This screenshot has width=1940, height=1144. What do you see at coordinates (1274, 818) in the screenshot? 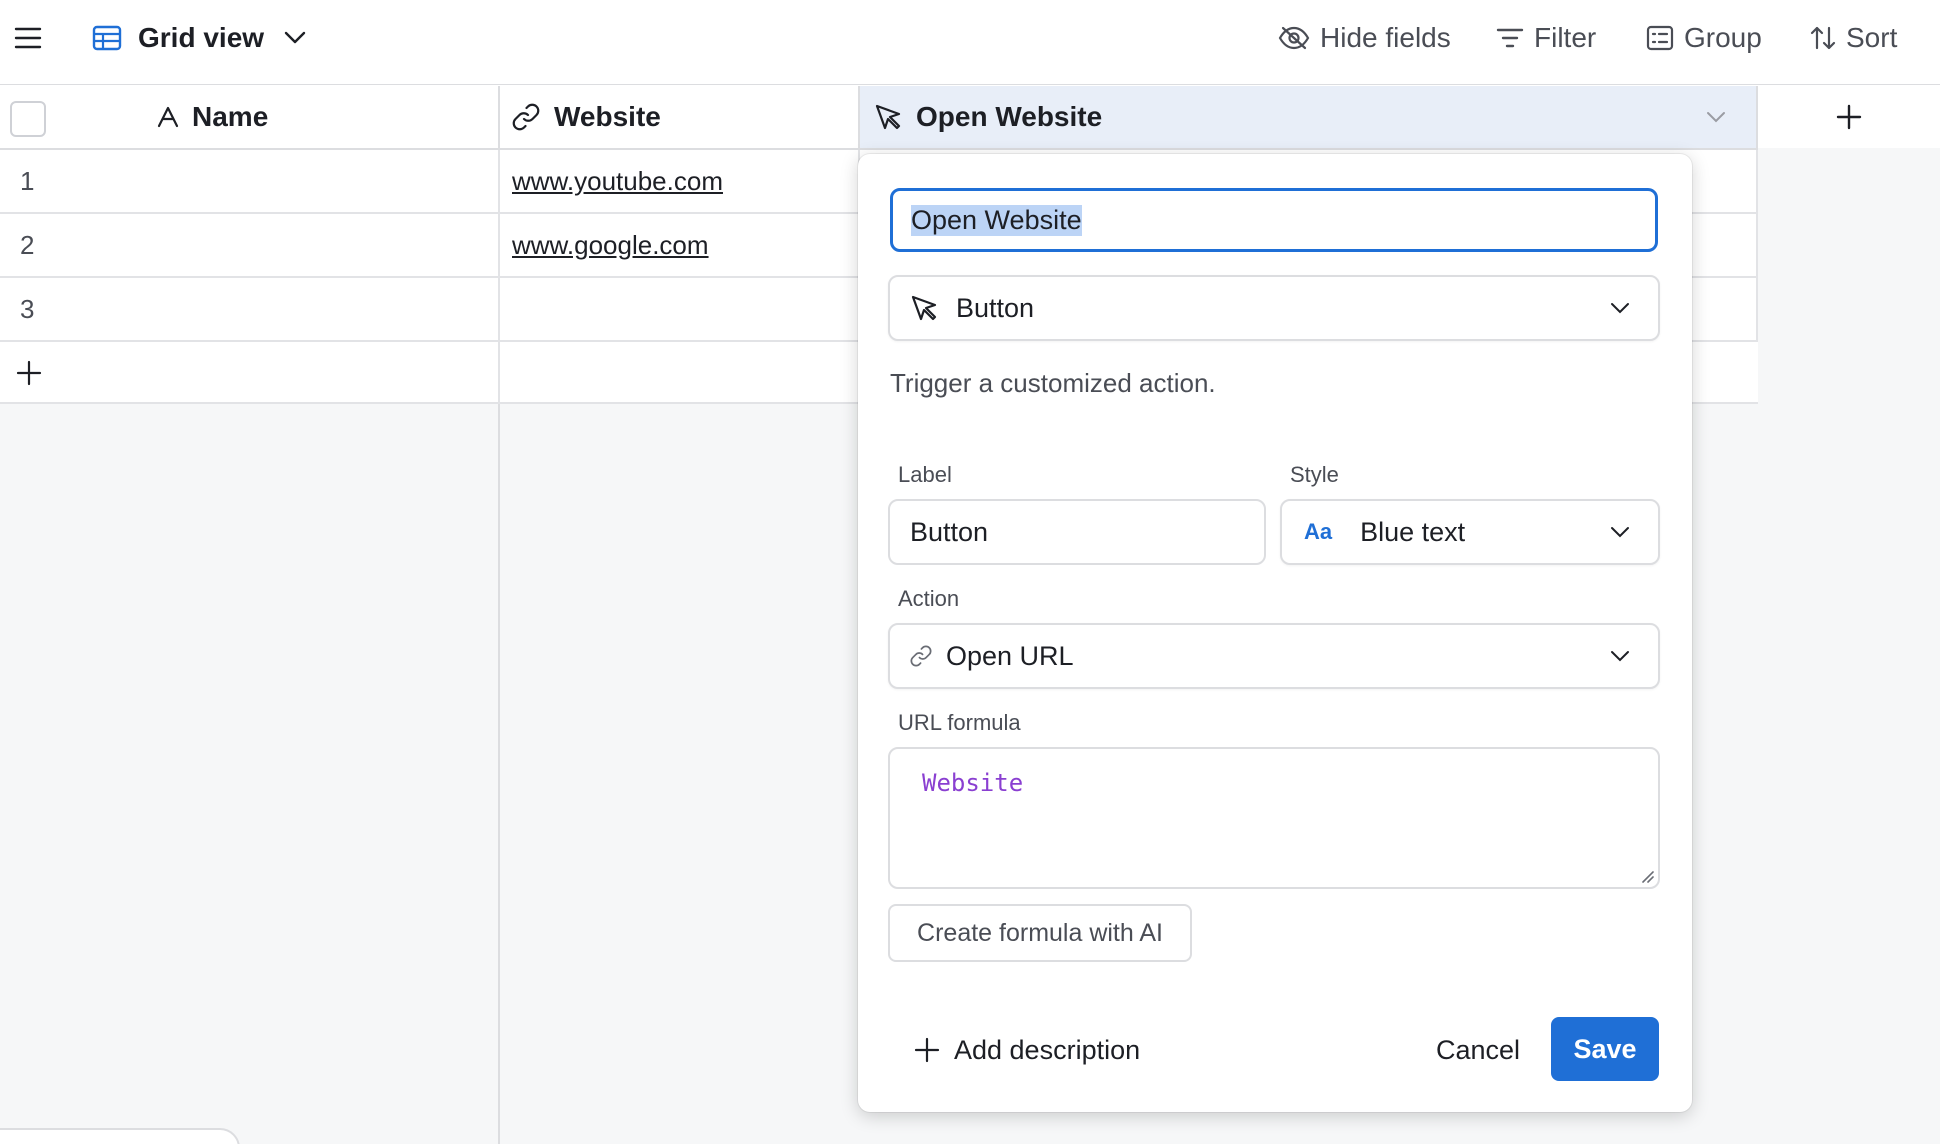
I see `url-formula-editor: Website` at bounding box center [1274, 818].